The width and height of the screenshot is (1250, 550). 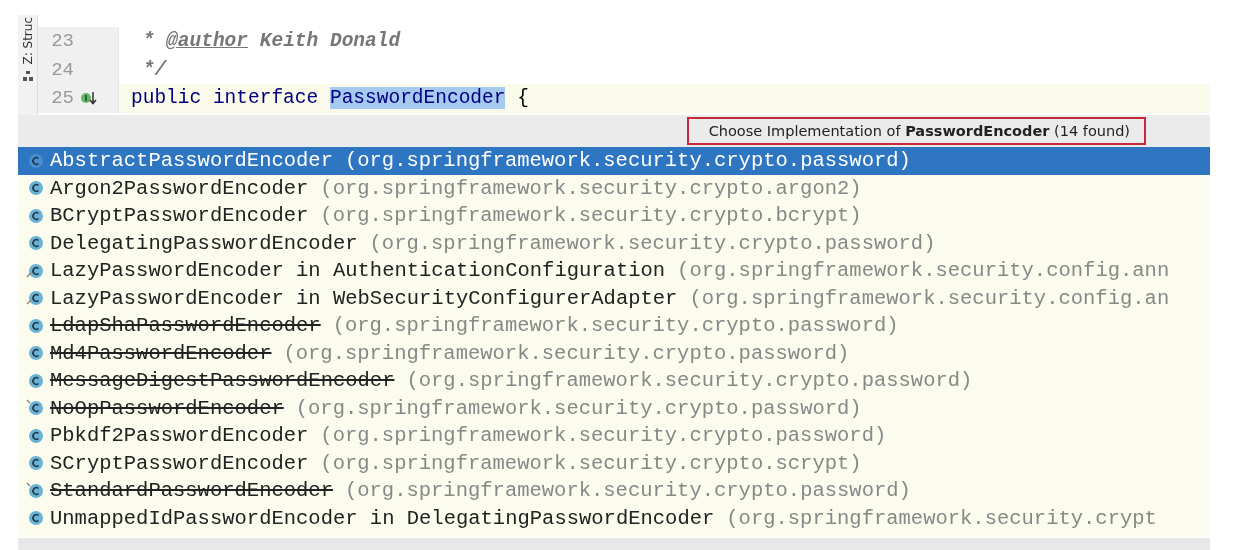 I want to click on line-number: 25, so click(x=62, y=98).